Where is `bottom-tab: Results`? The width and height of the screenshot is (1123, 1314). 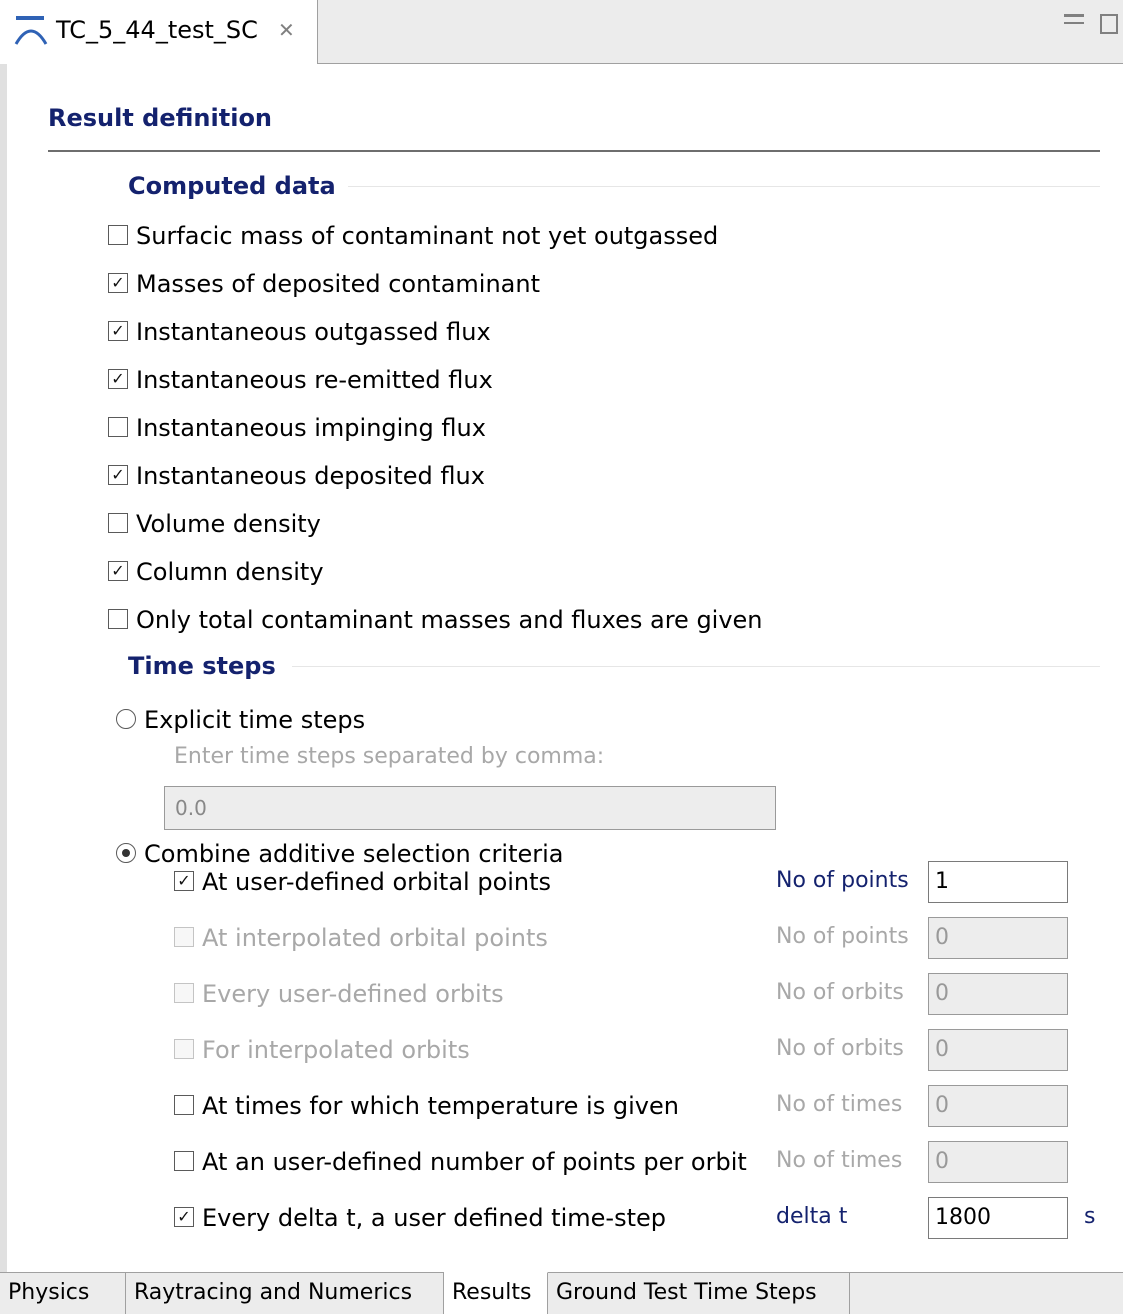 bottom-tab: Results is located at coordinates (496, 1293).